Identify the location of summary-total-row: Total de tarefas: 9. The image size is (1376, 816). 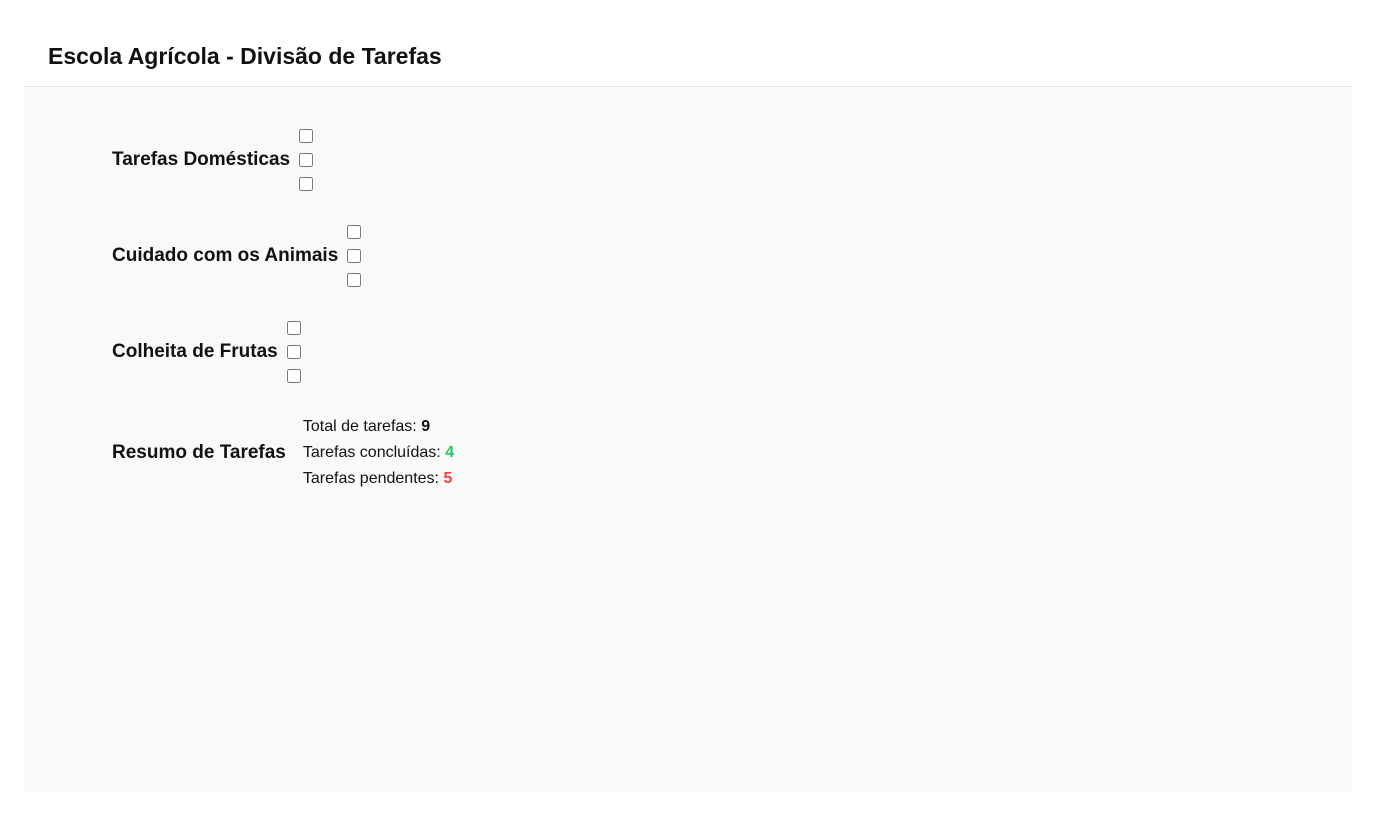
(378, 427).